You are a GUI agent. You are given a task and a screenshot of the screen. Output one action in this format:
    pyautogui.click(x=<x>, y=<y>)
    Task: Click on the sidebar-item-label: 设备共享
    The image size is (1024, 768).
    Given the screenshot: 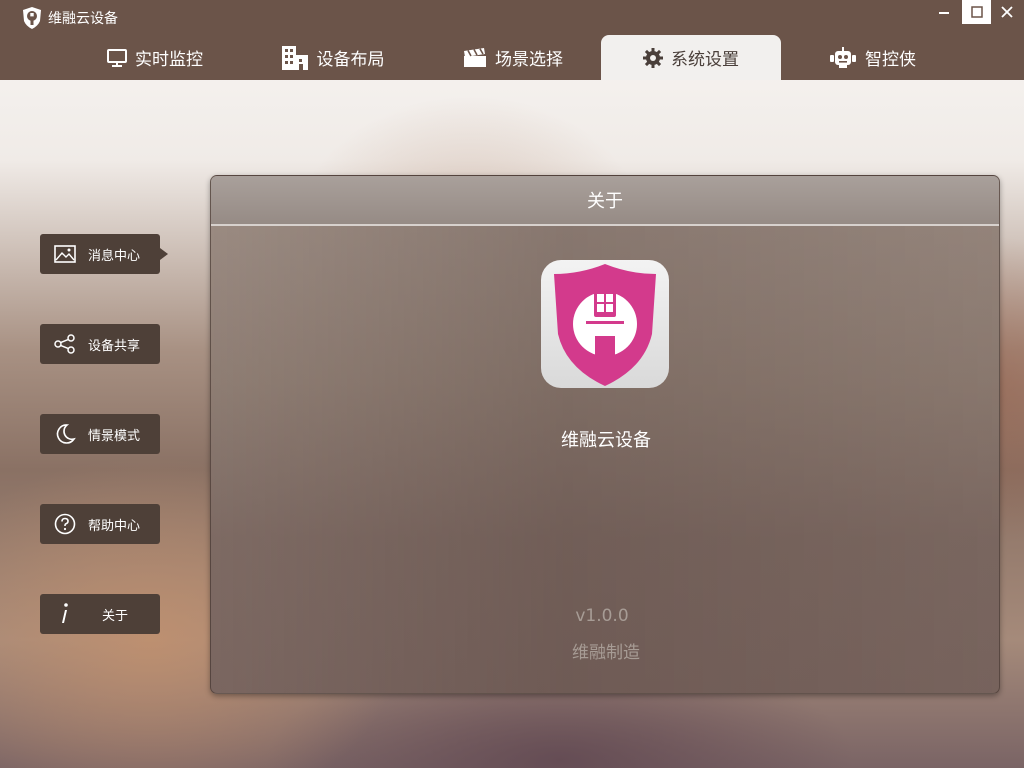 What is the action you would take?
    pyautogui.click(x=114, y=346)
    